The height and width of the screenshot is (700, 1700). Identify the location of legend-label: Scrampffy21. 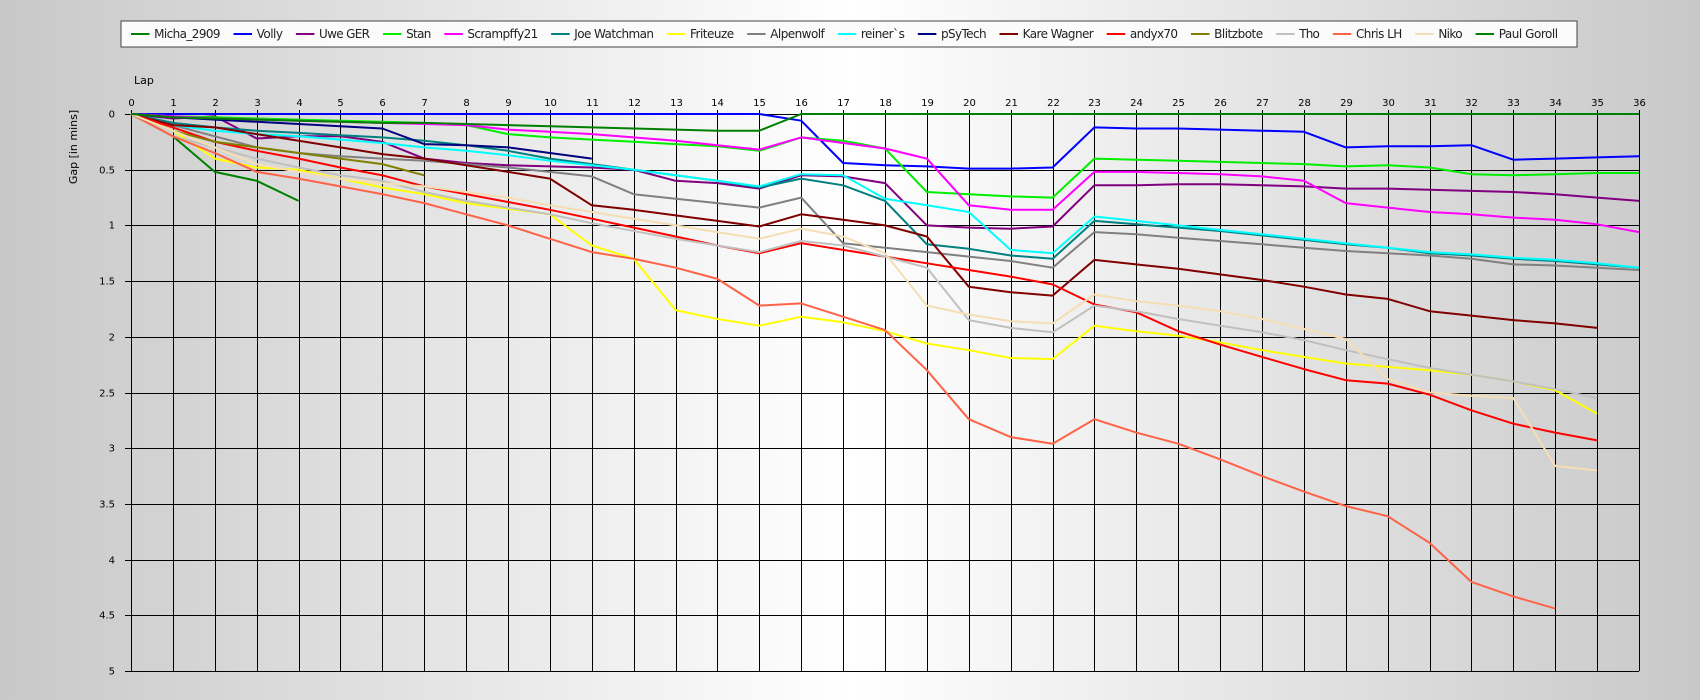
(502, 34).